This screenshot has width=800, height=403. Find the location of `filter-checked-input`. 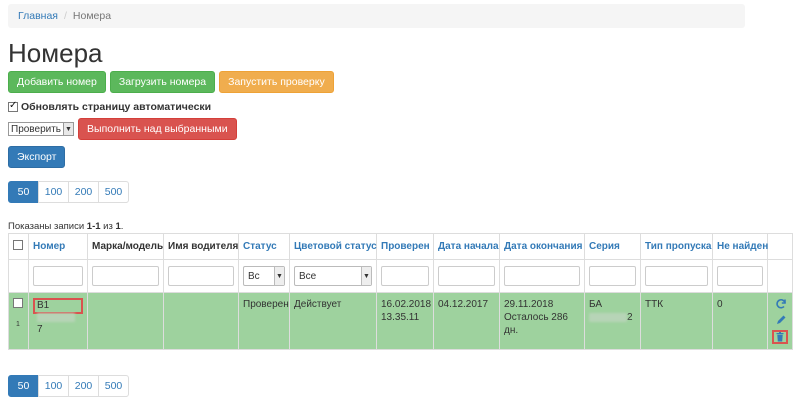

filter-checked-input is located at coordinates (405, 276).